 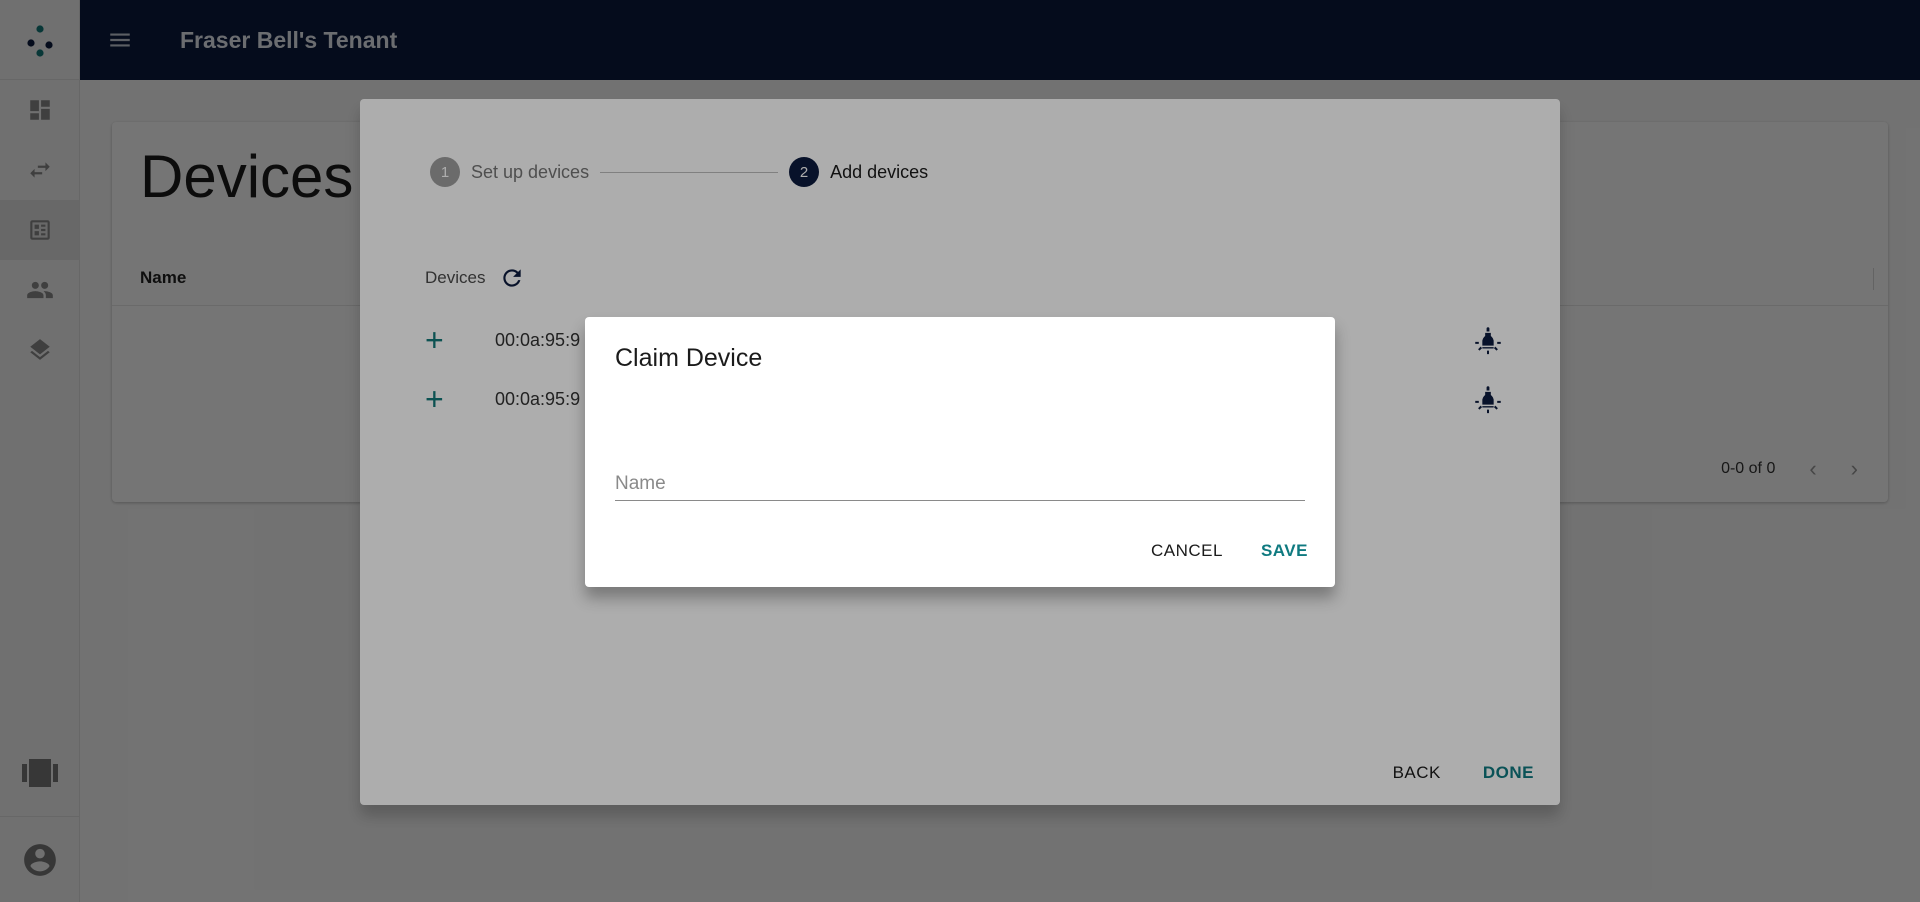 What do you see at coordinates (689, 358) in the screenshot?
I see `dialog-title: Claim Device` at bounding box center [689, 358].